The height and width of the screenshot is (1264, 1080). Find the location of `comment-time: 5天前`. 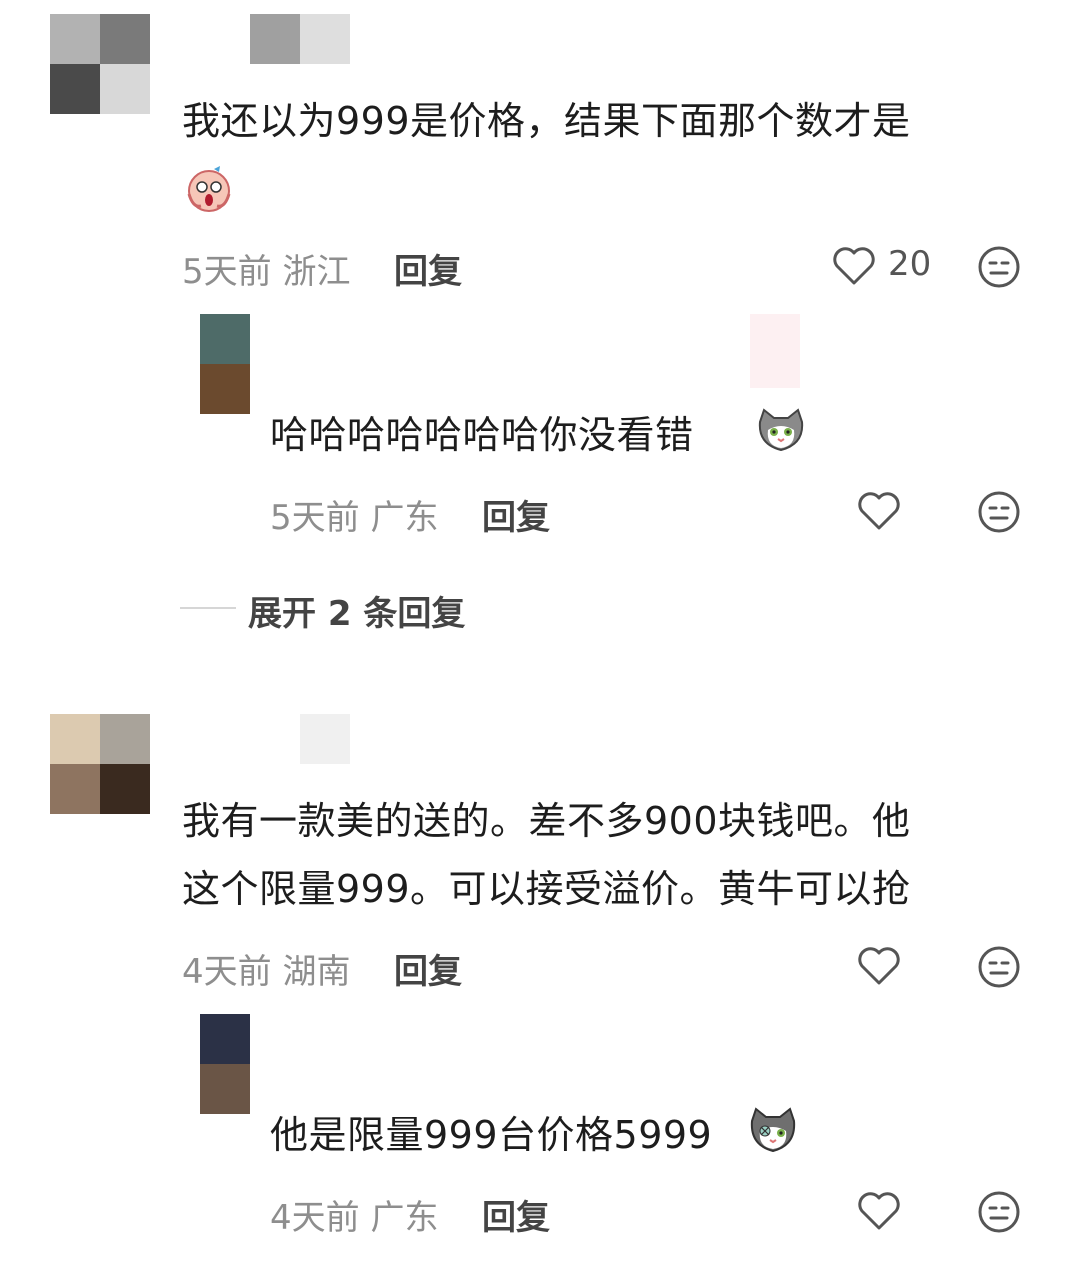

comment-time: 5天前 is located at coordinates (227, 272).